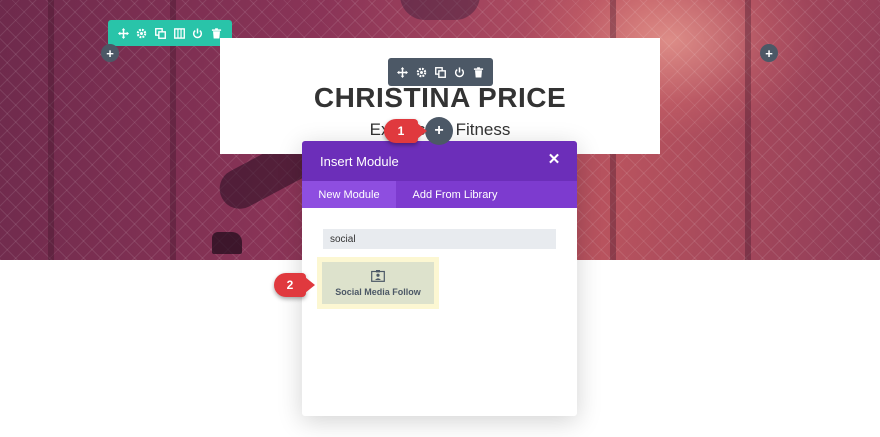  Describe the element at coordinates (439, 161) in the screenshot. I see `modal-header: Insert Module ✕` at that location.